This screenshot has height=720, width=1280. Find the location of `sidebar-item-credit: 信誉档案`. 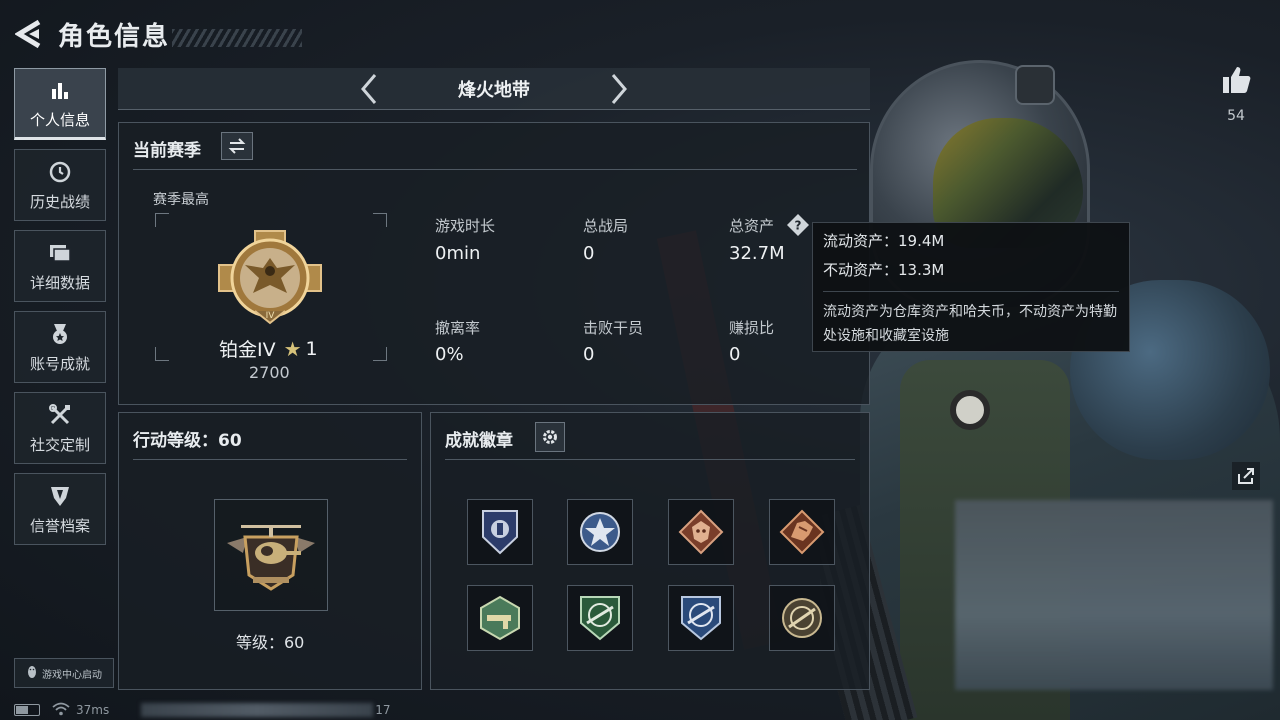

sidebar-item-credit: 信誉档案 is located at coordinates (60, 509).